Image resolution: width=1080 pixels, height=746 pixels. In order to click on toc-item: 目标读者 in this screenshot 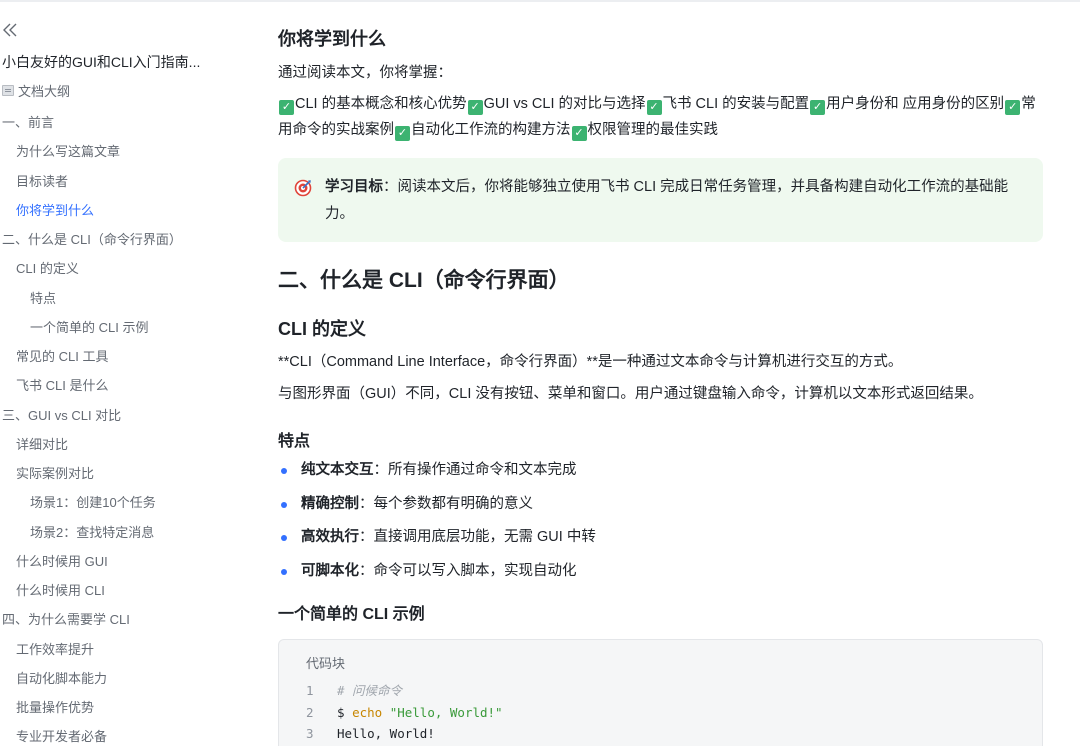, I will do `click(125, 181)`.